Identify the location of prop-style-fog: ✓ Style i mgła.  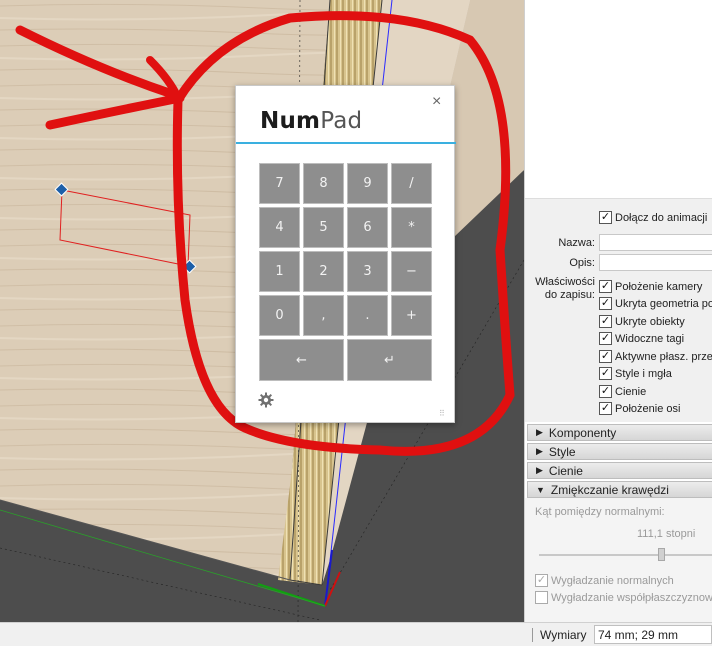
(635, 373).